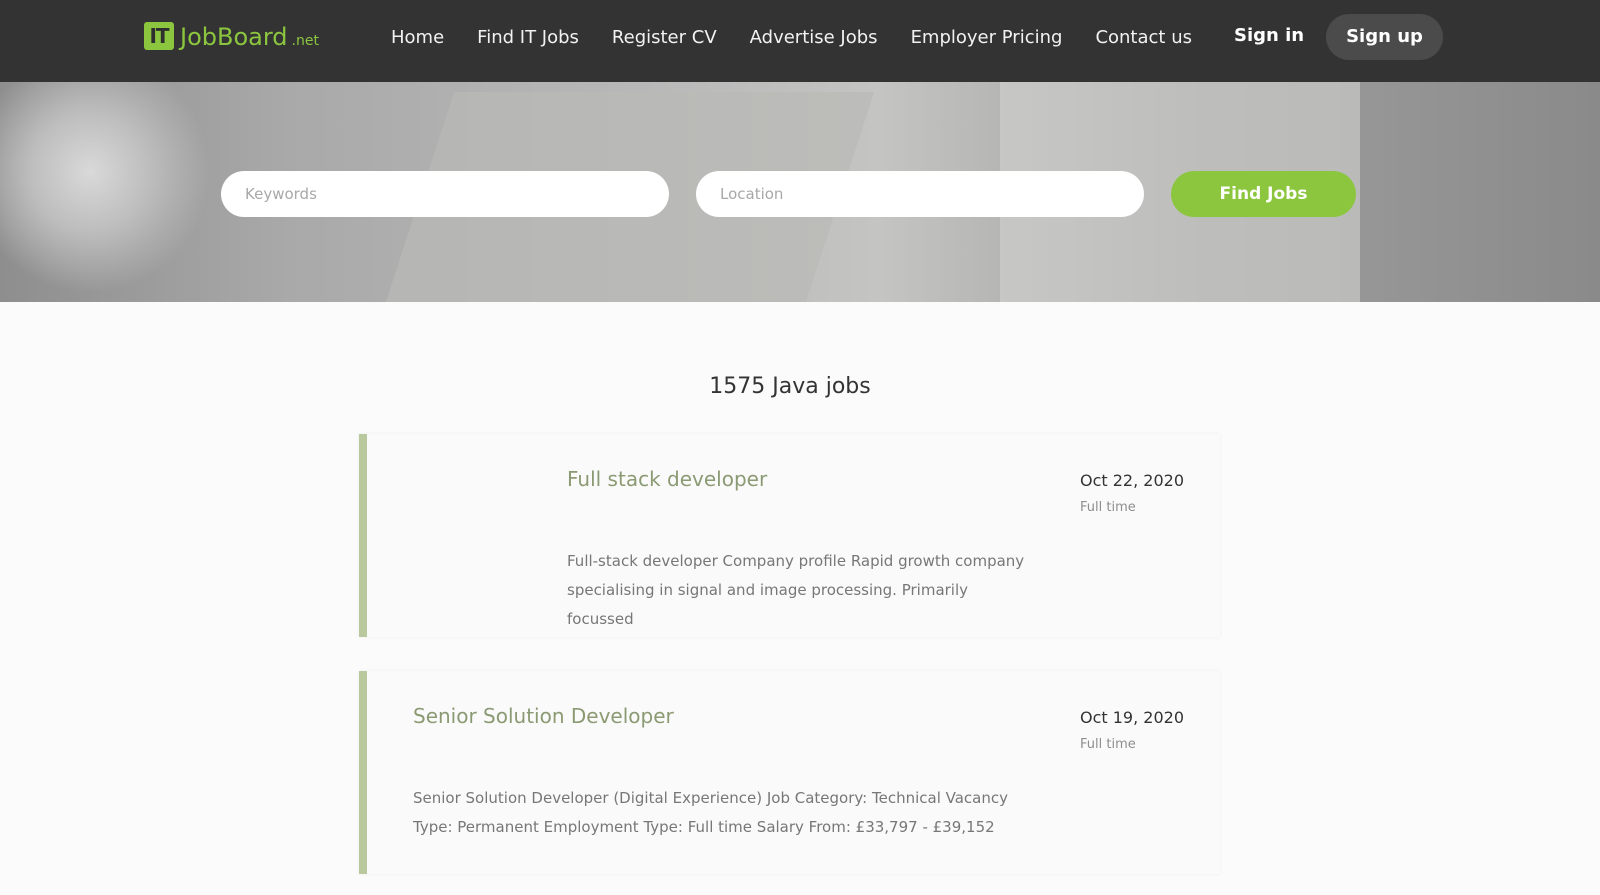  What do you see at coordinates (159, 36) in the screenshot?
I see `logo-badge: IT` at bounding box center [159, 36].